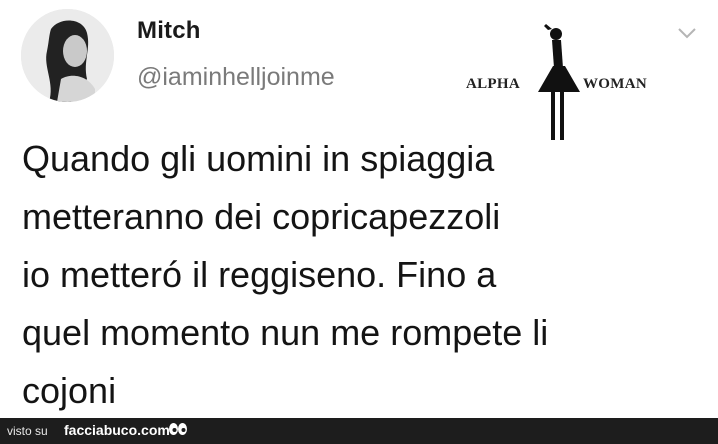 Image resolution: width=718 pixels, height=444 pixels. Describe the element at coordinates (69, 390) in the screenshot. I see `tweet-line: cojoni` at that location.